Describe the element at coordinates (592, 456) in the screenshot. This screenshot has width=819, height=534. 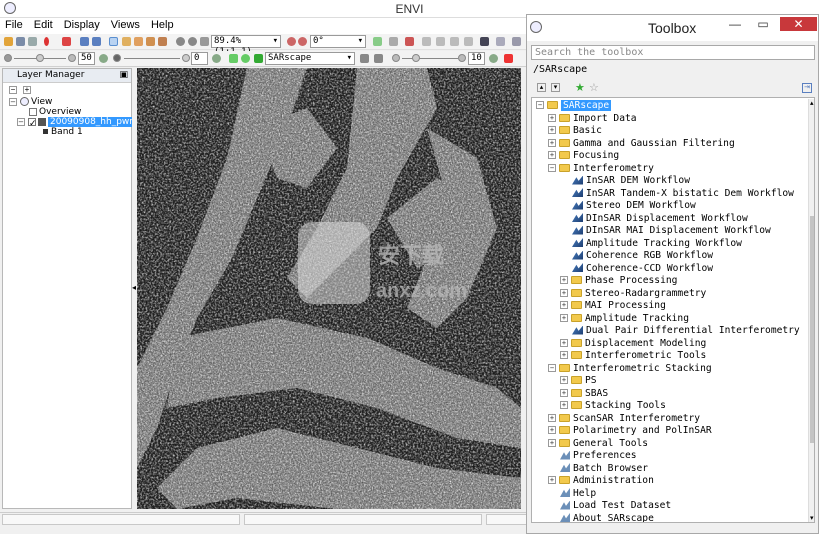
I see `tree-node: Preferences` at that location.